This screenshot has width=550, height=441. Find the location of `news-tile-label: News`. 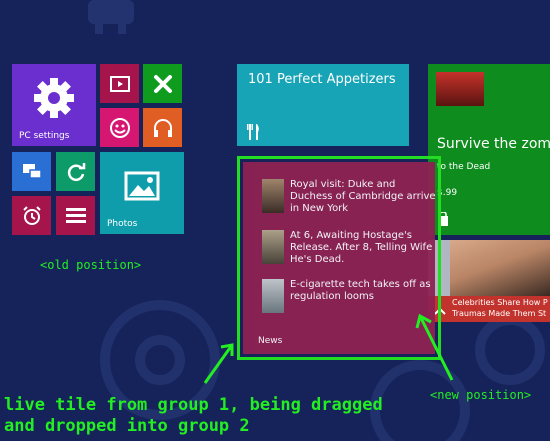

news-tile-label: News is located at coordinates (270, 341).